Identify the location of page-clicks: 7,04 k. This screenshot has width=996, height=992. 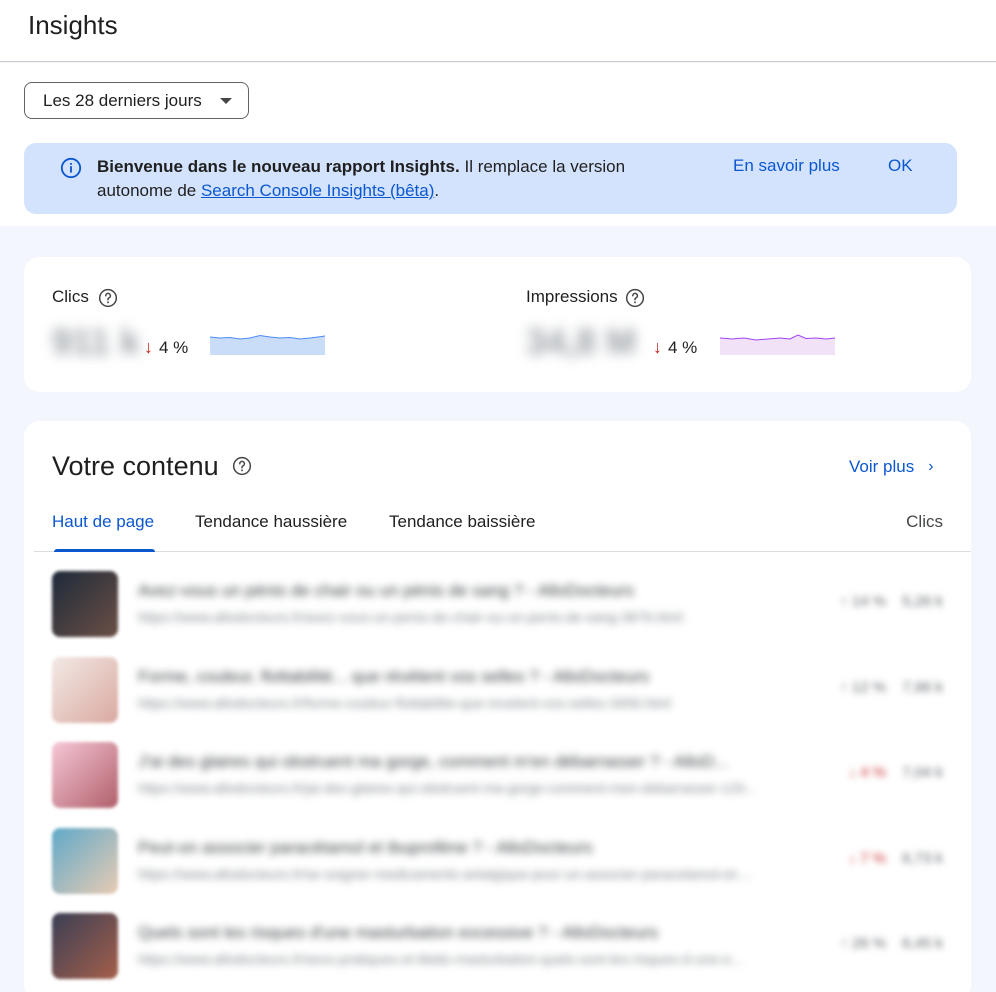
(922, 772).